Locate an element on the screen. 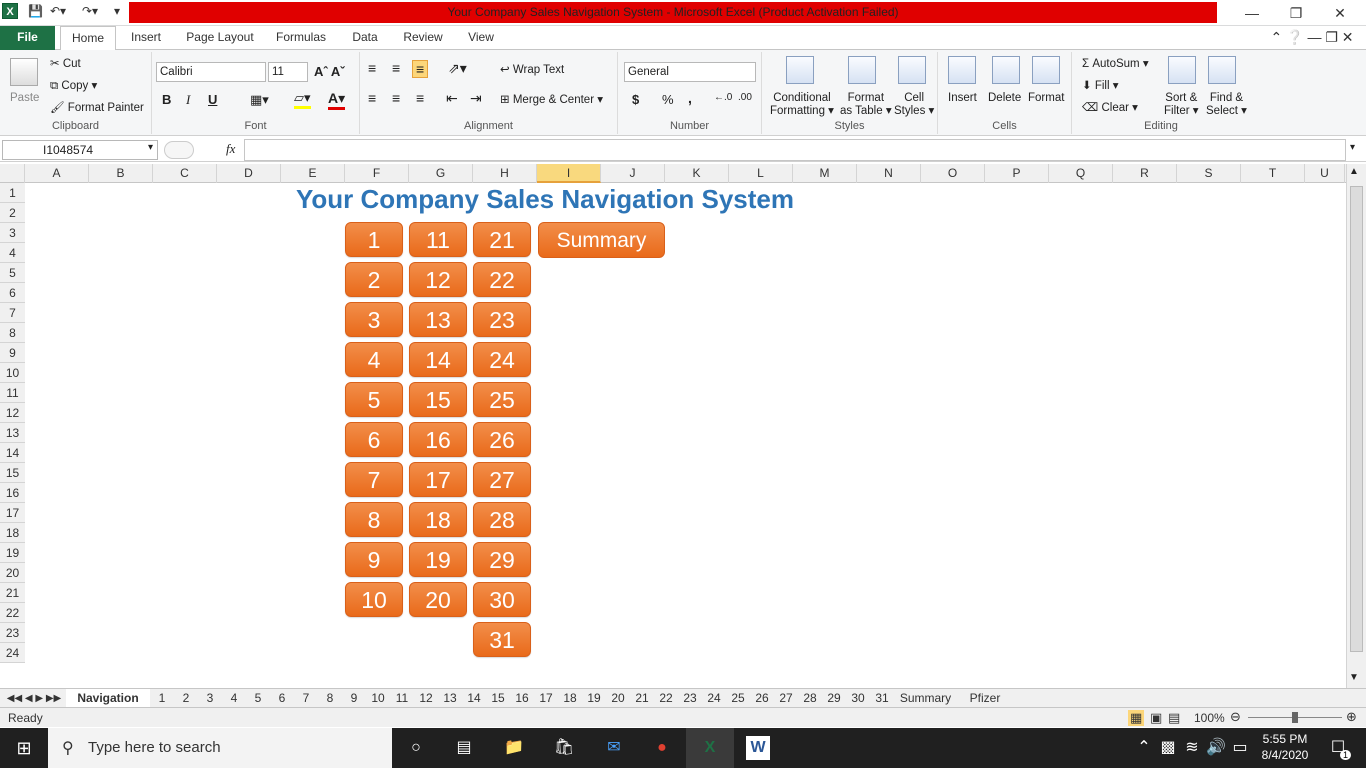  network-icon: ▩ is located at coordinates (1168, 748).